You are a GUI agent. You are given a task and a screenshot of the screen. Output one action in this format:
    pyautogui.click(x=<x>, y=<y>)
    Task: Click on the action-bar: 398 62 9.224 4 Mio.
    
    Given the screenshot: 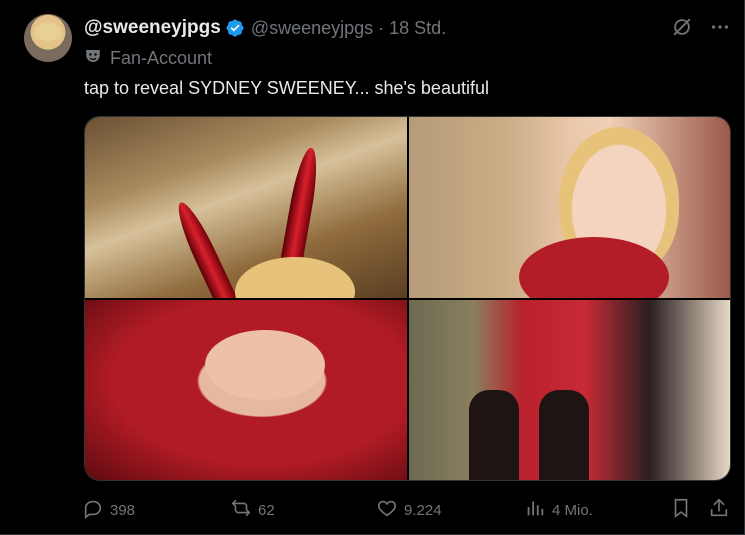 What is the action you would take?
    pyautogui.click(x=409, y=510)
    